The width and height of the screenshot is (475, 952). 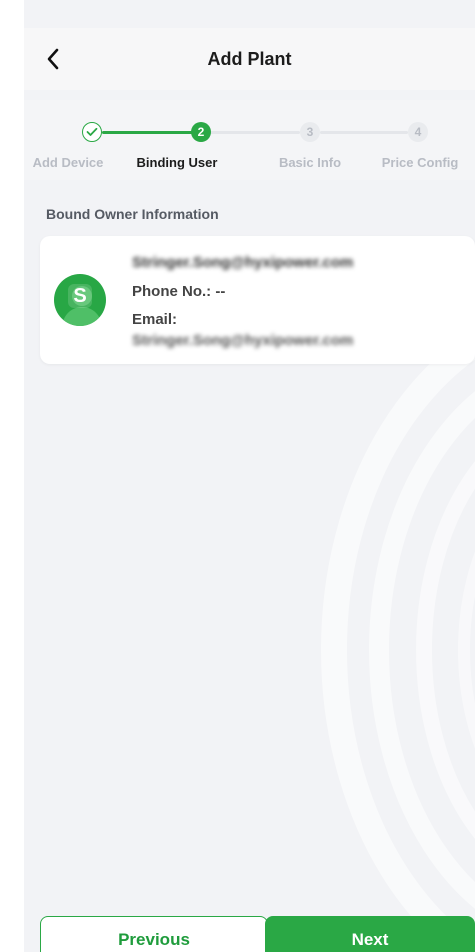 I want to click on step-2-number: 2, so click(x=201, y=132).